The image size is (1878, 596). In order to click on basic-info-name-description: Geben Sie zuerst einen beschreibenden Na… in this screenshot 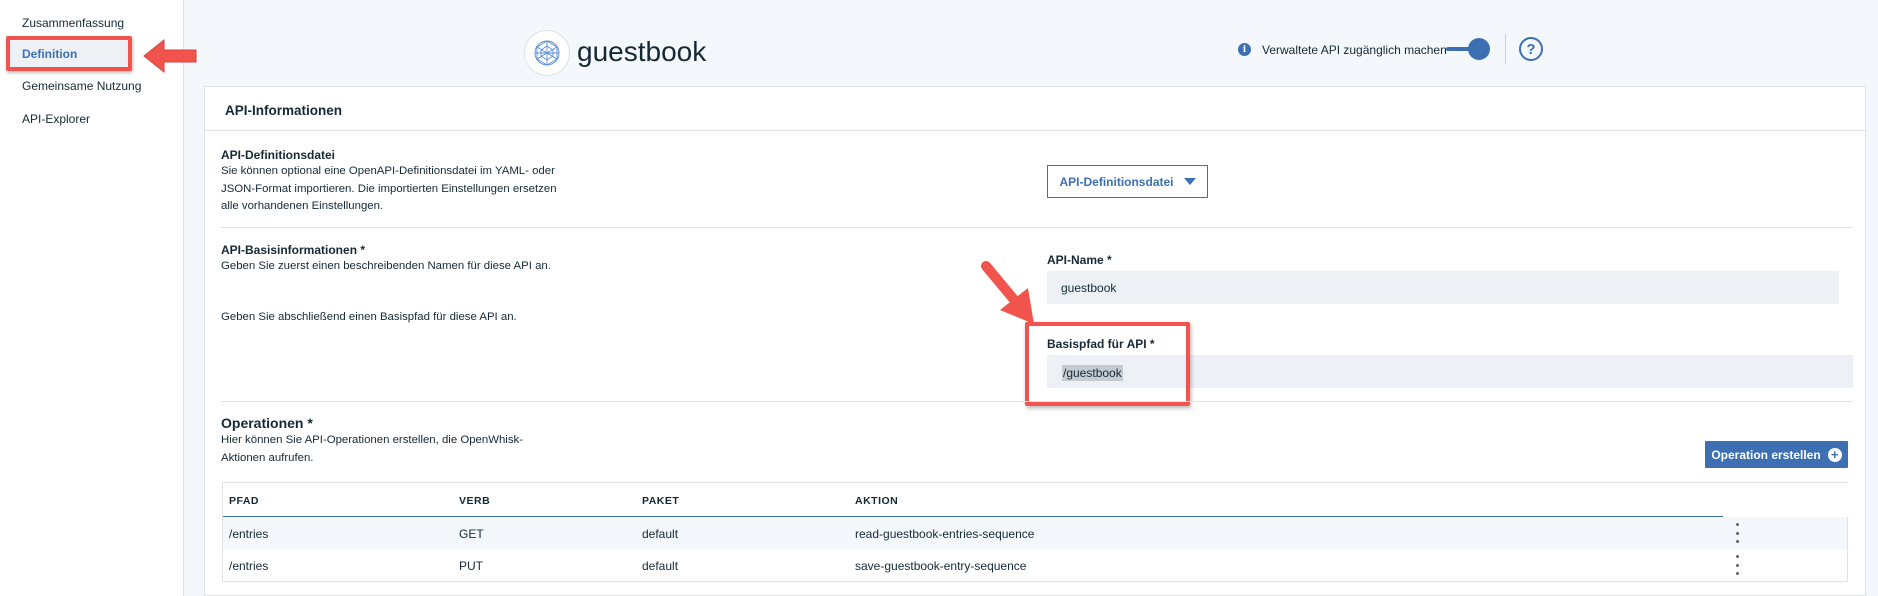, I will do `click(386, 266)`.